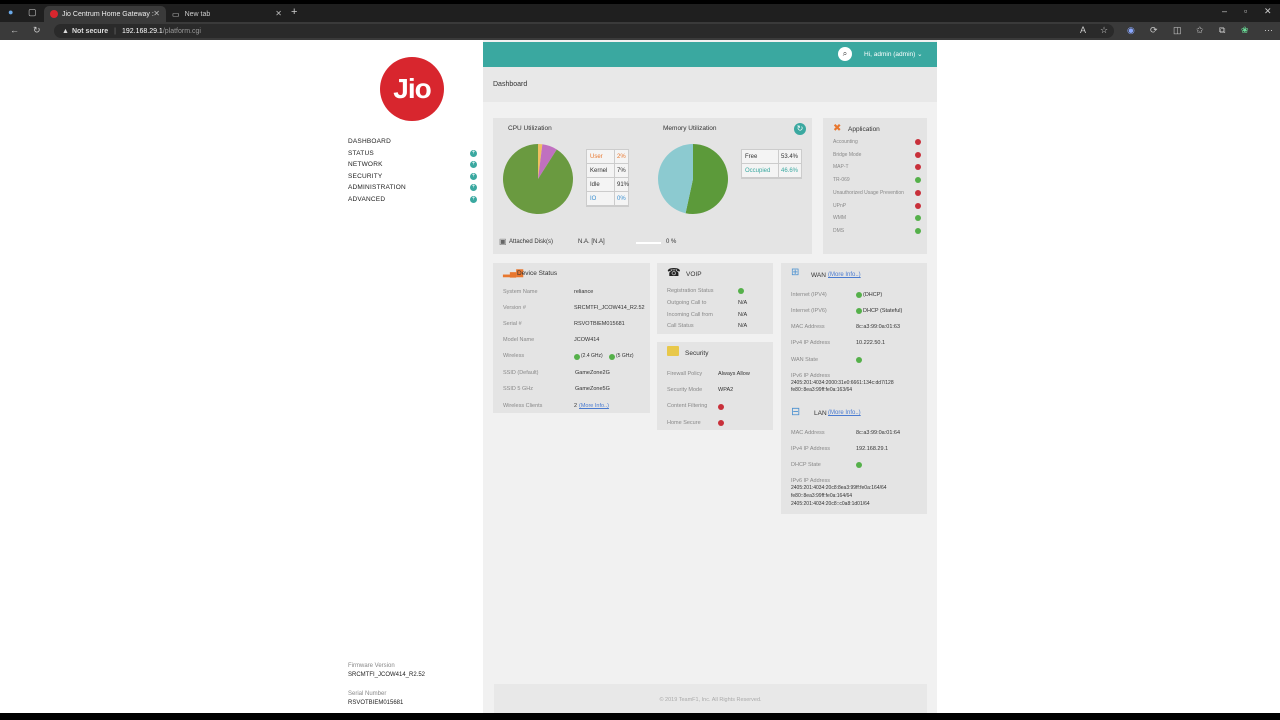 This screenshot has height=720, width=1280. Describe the element at coordinates (1131, 30) in the screenshot. I see `extension-icon: ◉` at that location.